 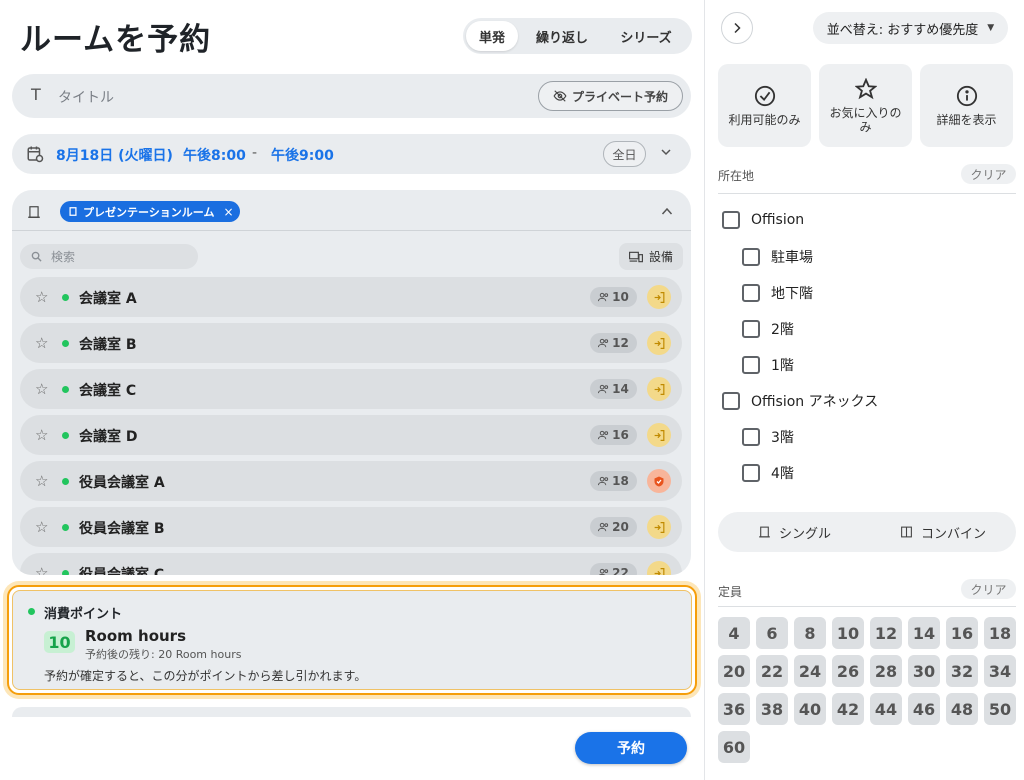 I want to click on room-capacity-badge: 10, so click(x=613, y=297).